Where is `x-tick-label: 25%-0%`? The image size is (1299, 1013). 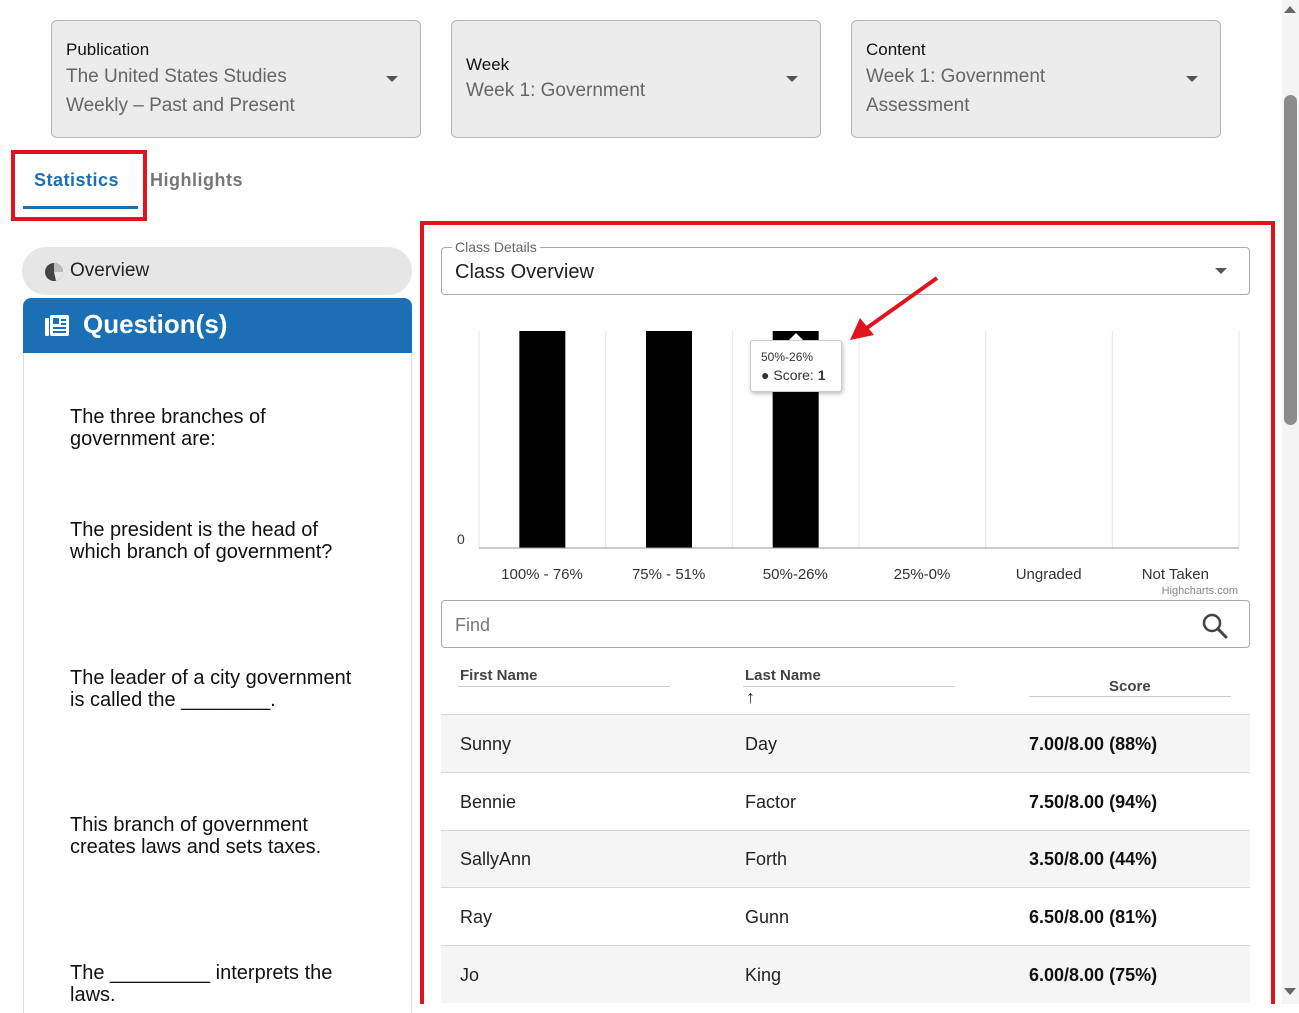
x-tick-label: 25%-0% is located at coordinates (922, 574).